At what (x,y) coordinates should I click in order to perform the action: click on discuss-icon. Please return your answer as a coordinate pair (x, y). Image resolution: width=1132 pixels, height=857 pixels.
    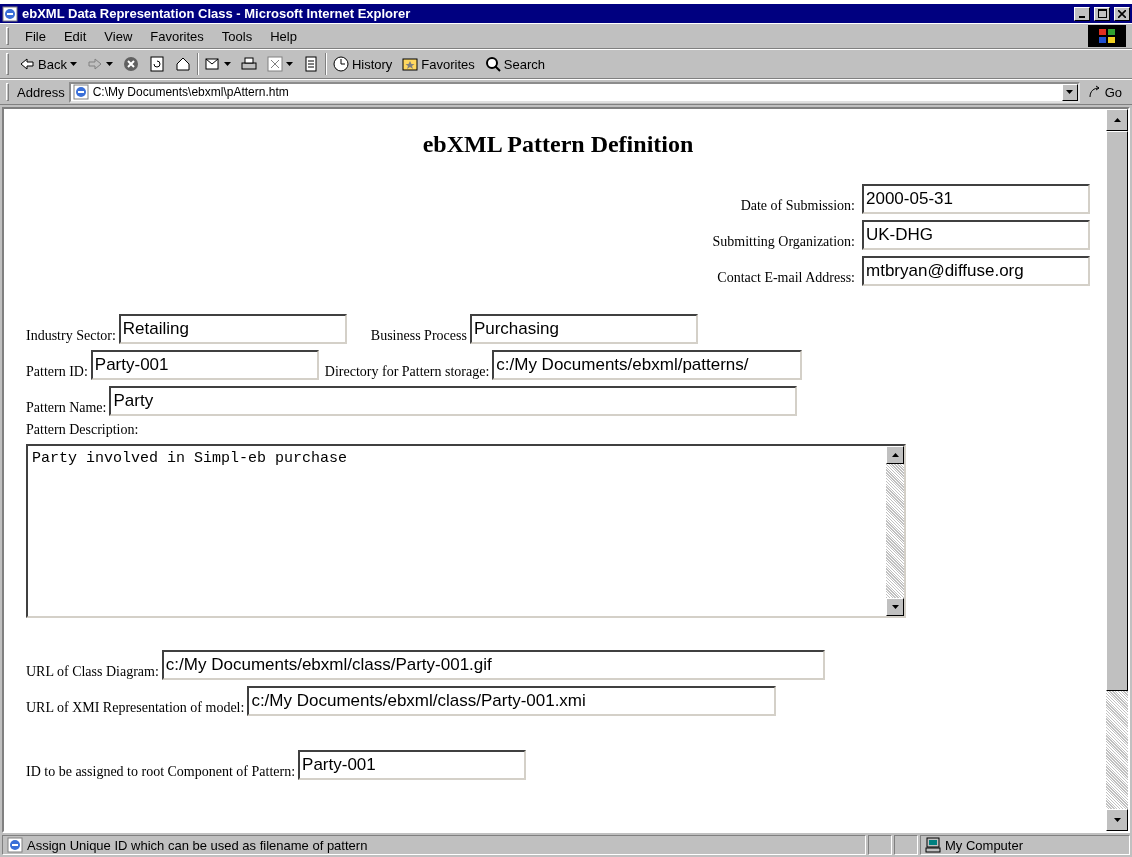
    Looking at the image, I should click on (310, 64).